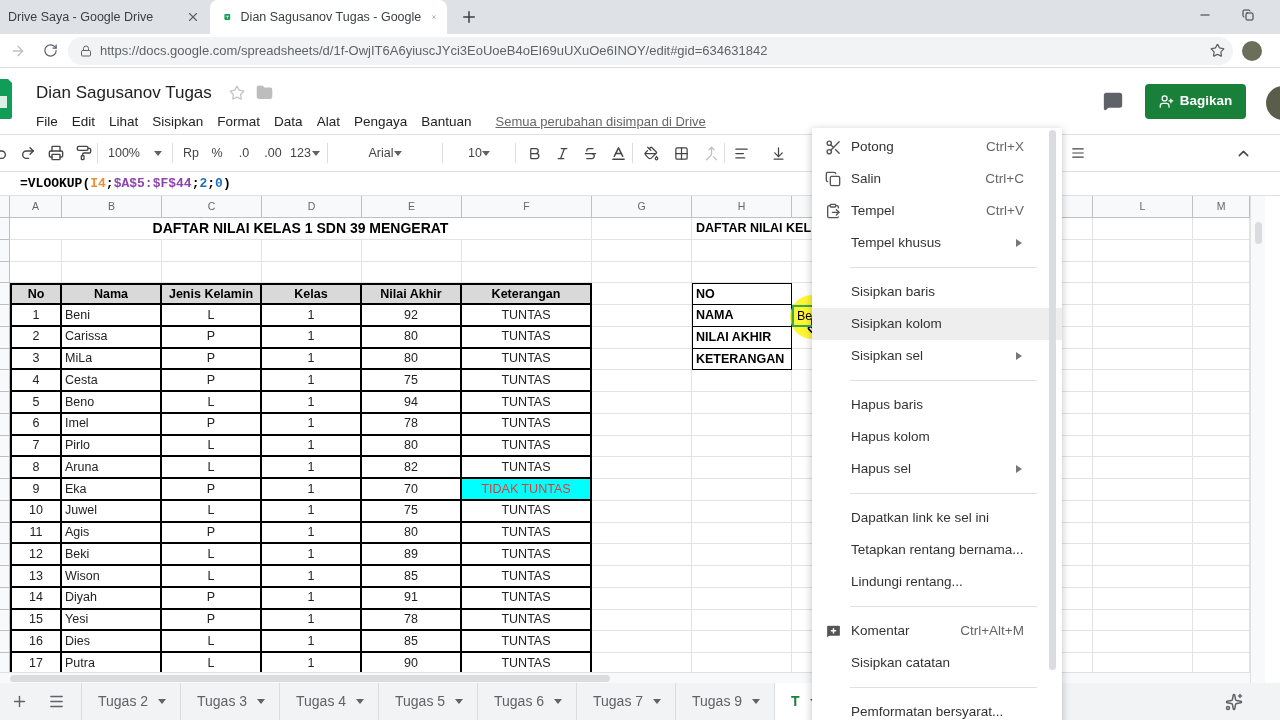 The width and height of the screenshot is (1280, 720). What do you see at coordinates (562, 153) in the screenshot?
I see `italic-icon` at bounding box center [562, 153].